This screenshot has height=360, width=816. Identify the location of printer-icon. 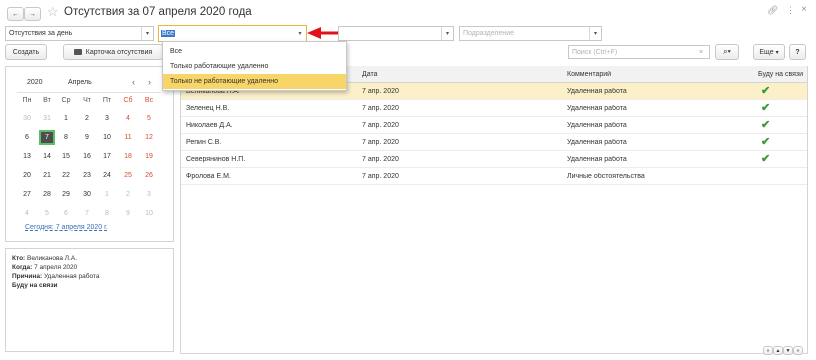
(77, 52).